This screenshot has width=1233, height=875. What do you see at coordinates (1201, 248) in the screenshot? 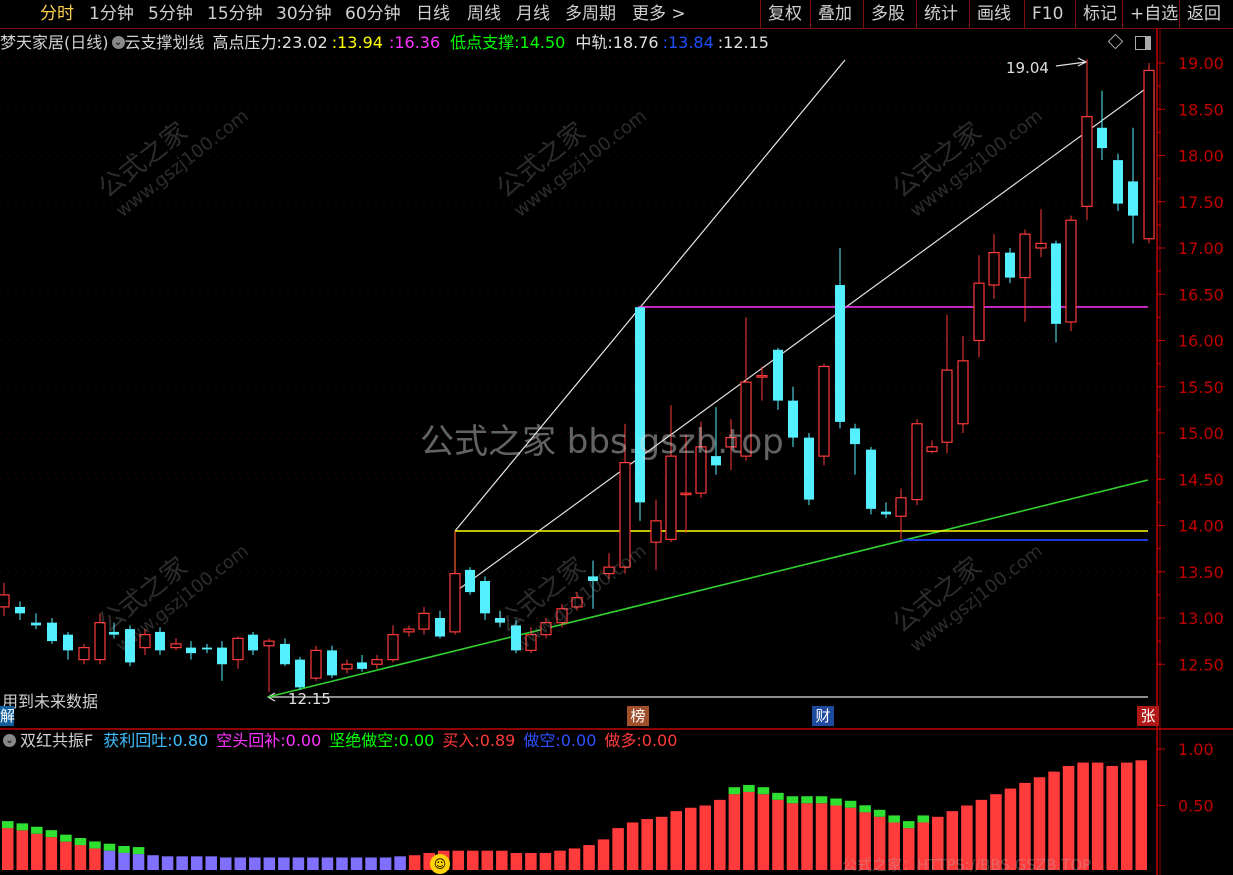
I see `price-tick-label: 17.00` at bounding box center [1201, 248].